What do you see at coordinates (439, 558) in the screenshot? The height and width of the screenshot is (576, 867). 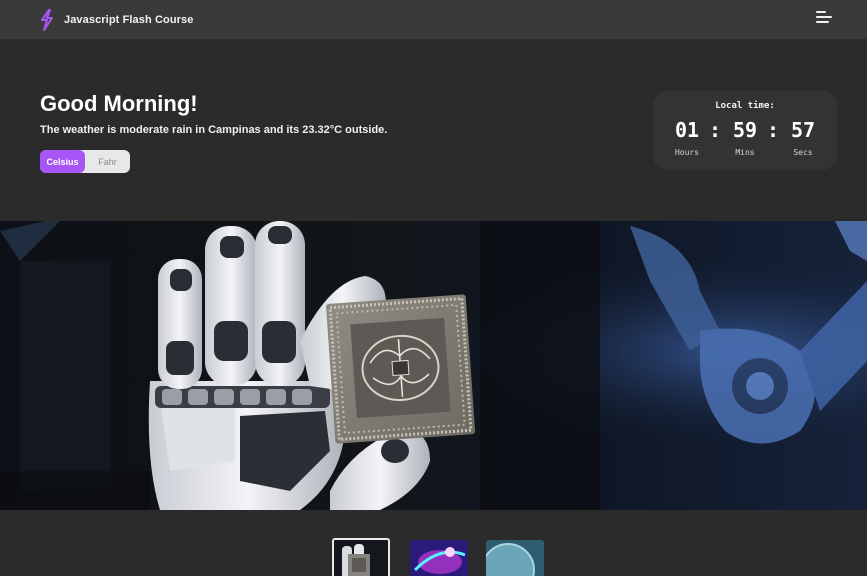 I see `thumbnail-neon-abstract` at bounding box center [439, 558].